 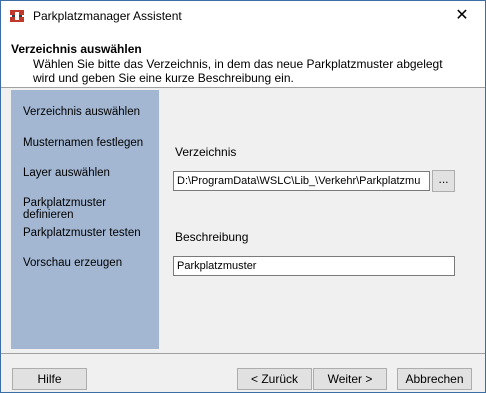 What do you see at coordinates (49, 379) in the screenshot?
I see `help-button: Hilfe` at bounding box center [49, 379].